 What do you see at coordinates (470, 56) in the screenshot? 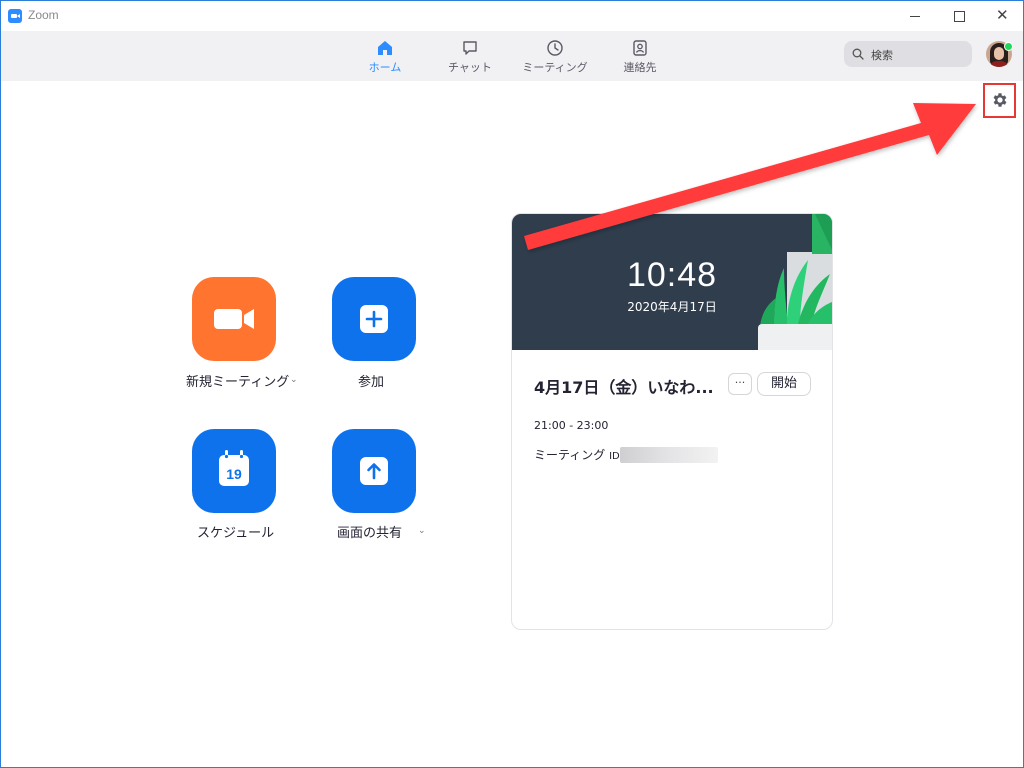
I see `tab-chat: チャット` at bounding box center [470, 56].